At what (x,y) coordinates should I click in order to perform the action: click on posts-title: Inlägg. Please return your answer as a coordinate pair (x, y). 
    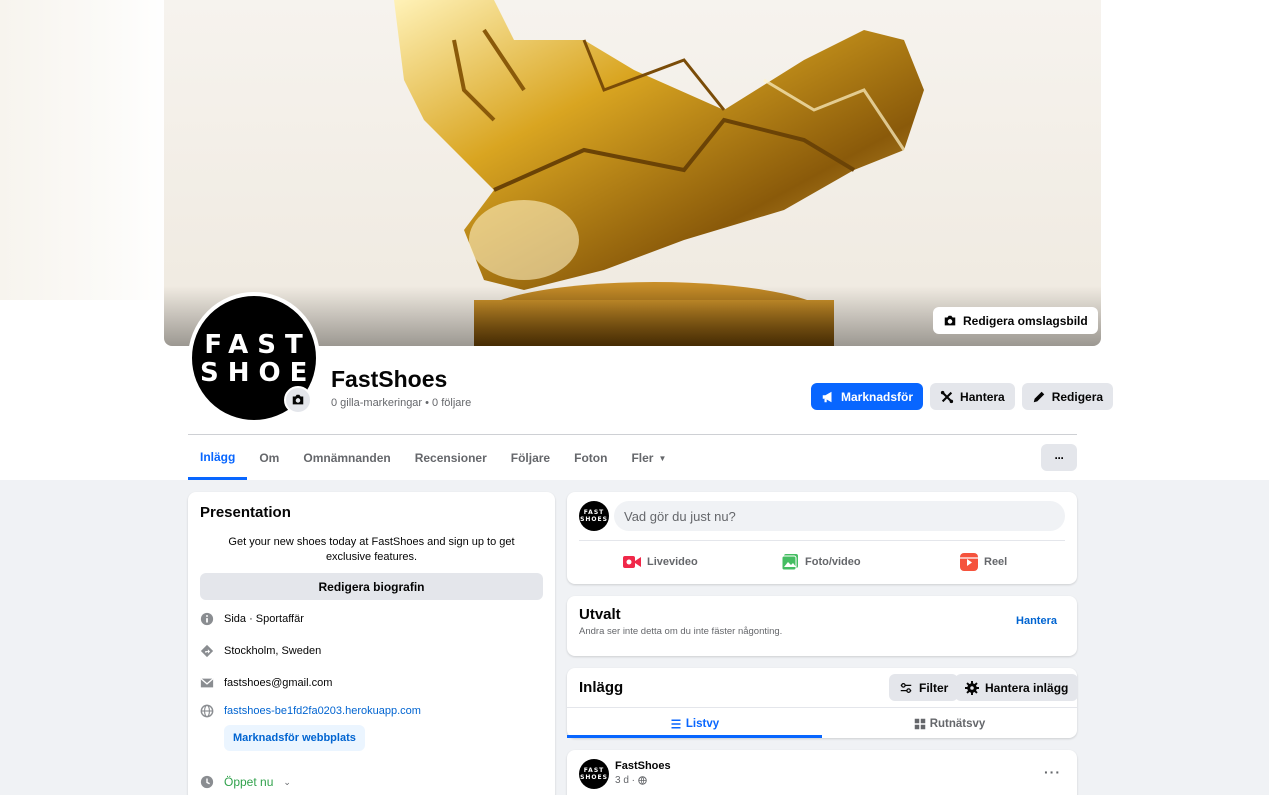
    Looking at the image, I should click on (601, 687).